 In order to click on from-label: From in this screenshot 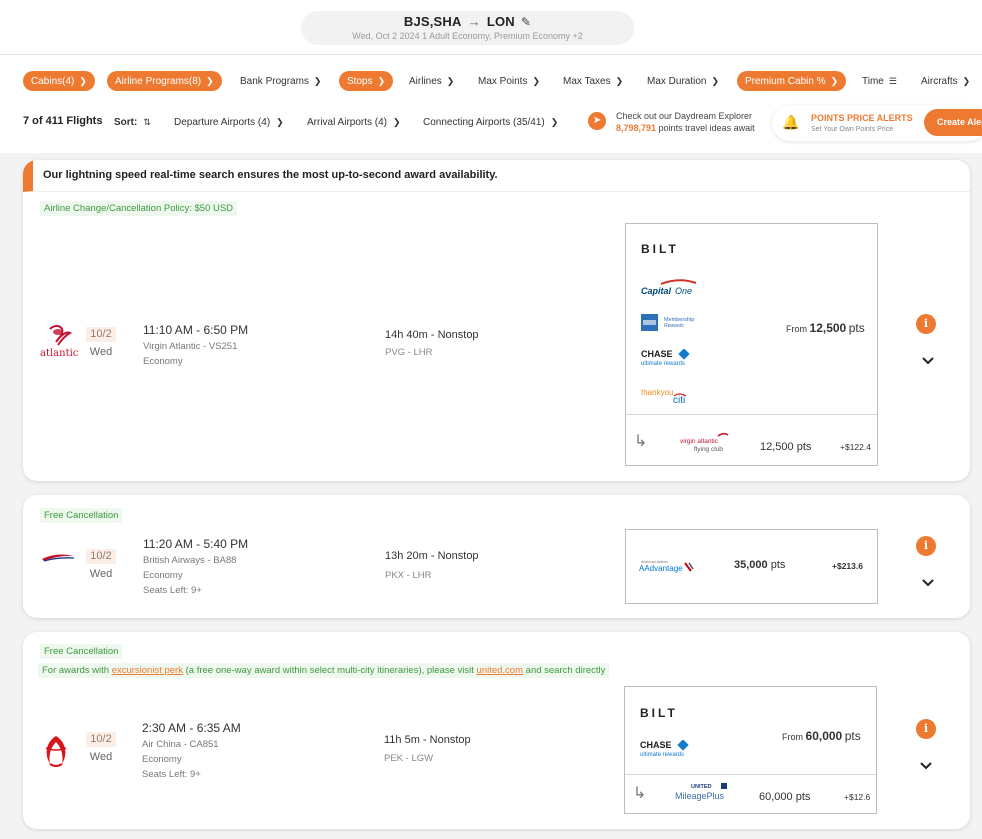, I will do `click(792, 737)`.